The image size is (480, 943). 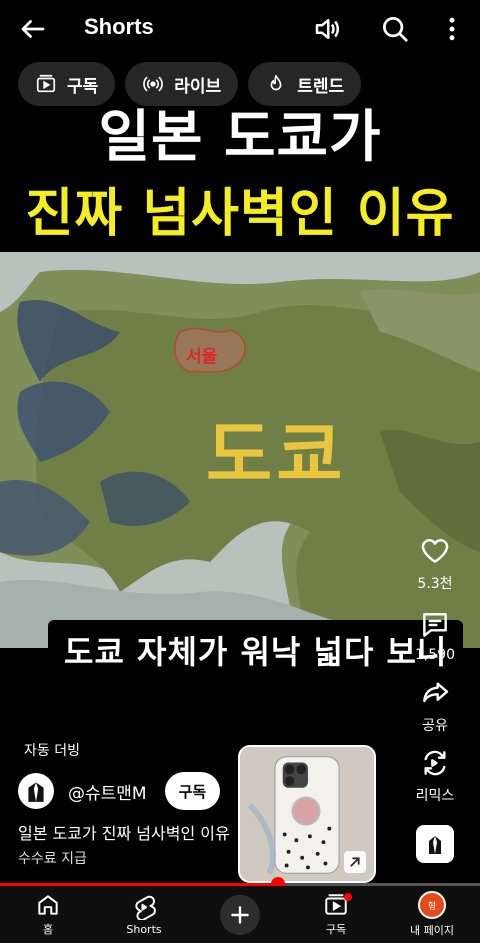 What do you see at coordinates (395, 29) in the screenshot?
I see `search-icon` at bounding box center [395, 29].